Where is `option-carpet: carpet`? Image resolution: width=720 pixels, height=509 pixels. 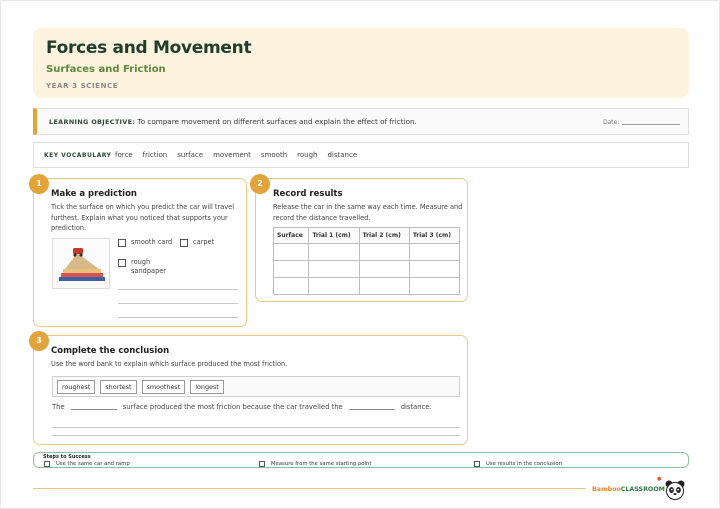
option-carpet: carpet is located at coordinates (197, 242).